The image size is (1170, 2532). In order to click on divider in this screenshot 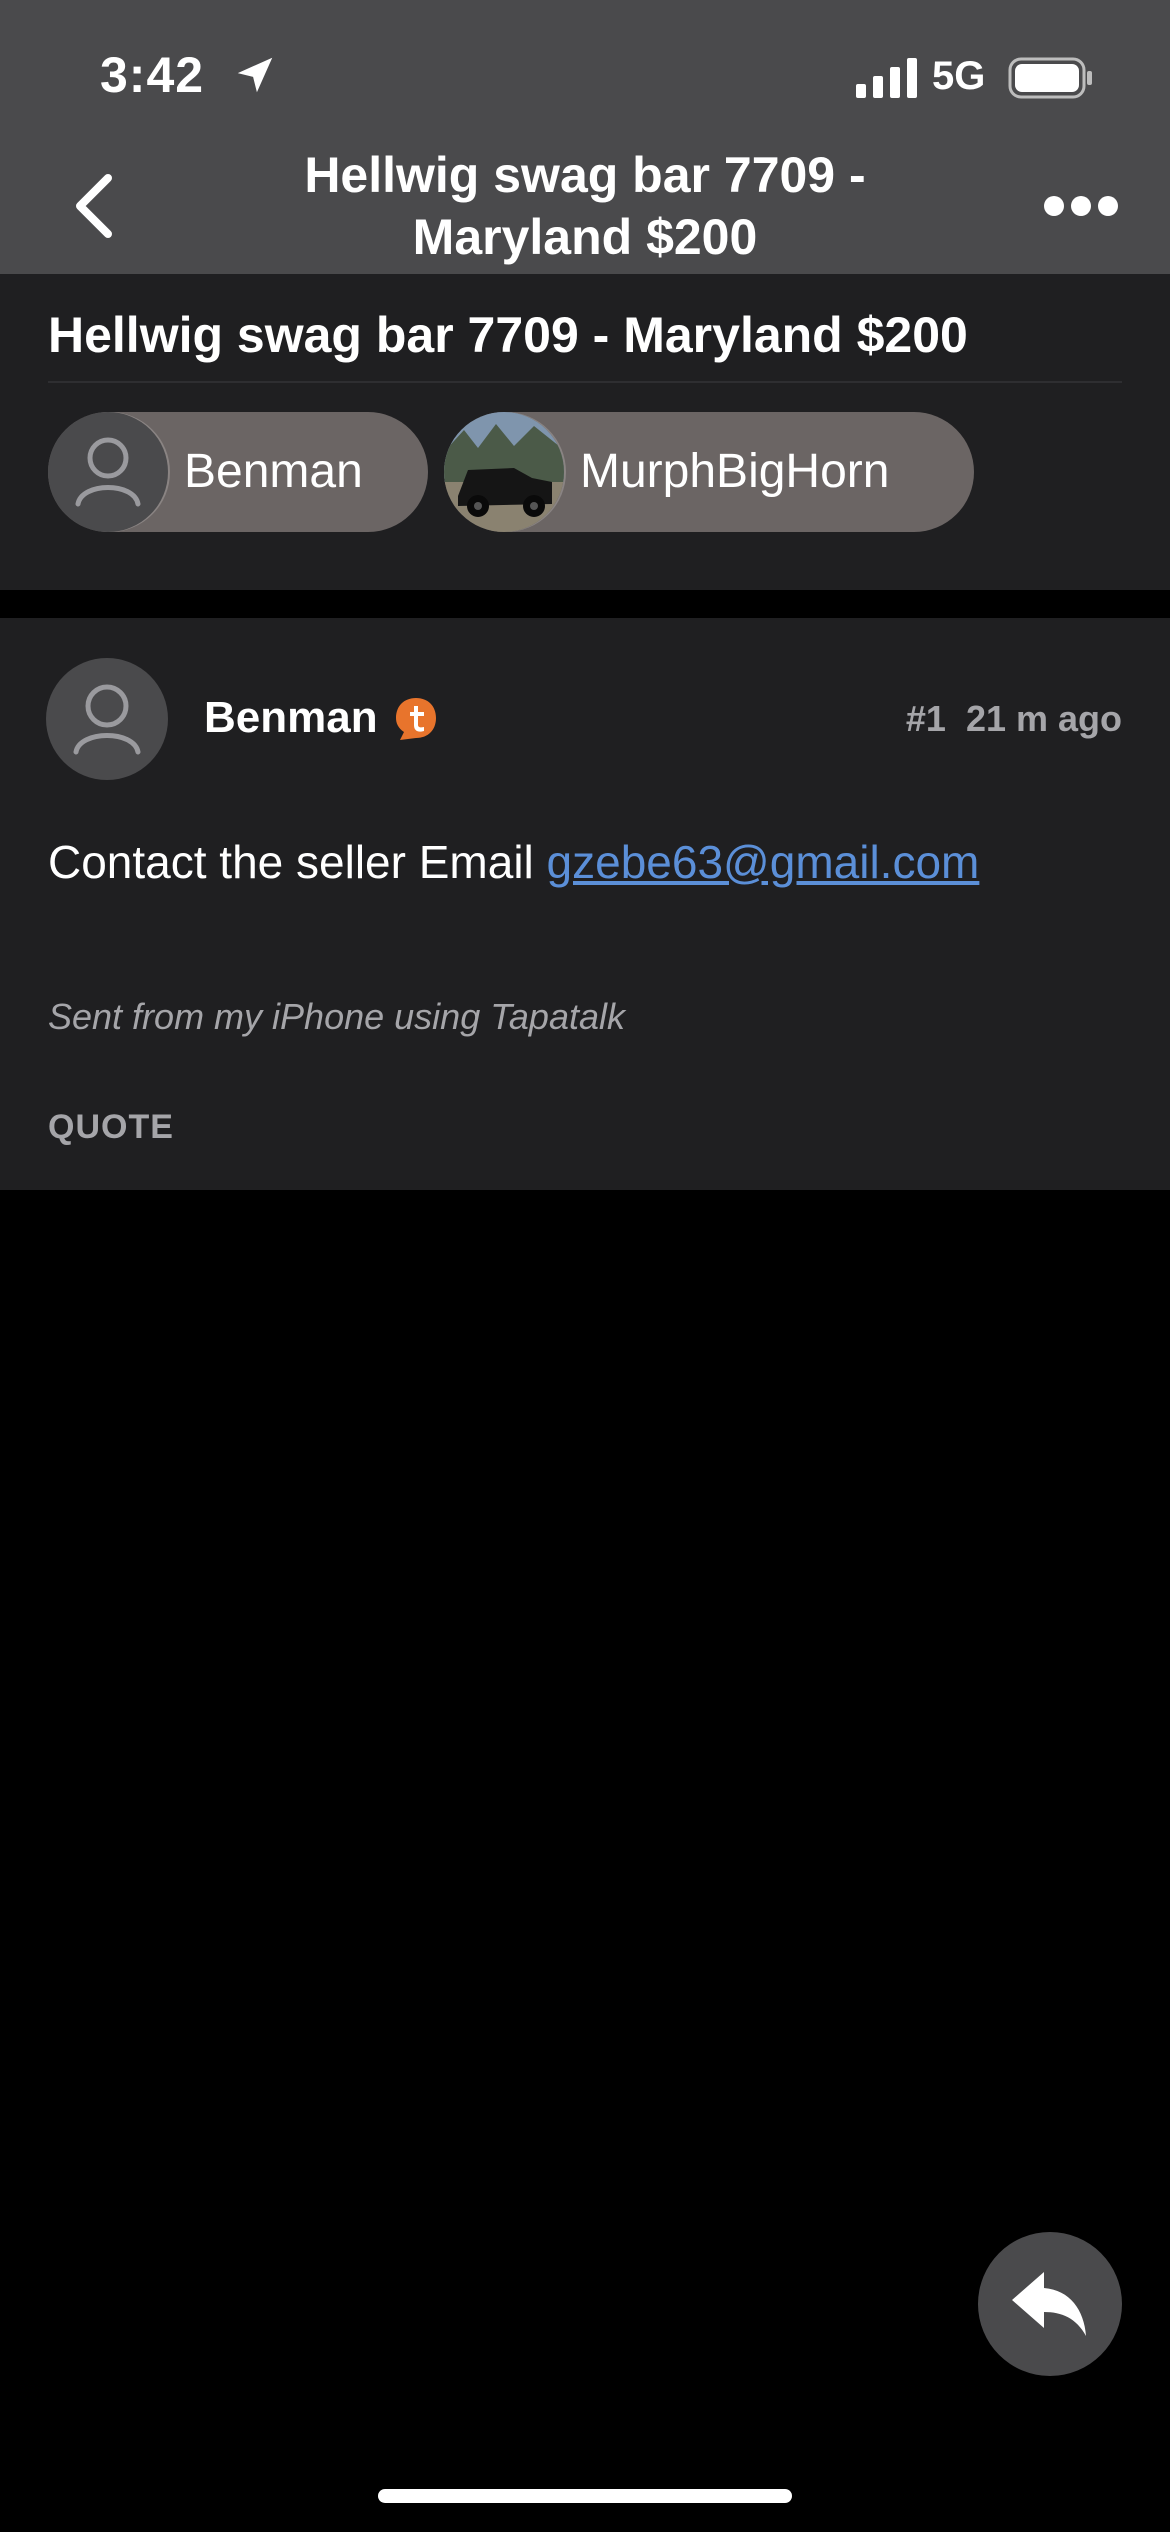, I will do `click(585, 382)`.